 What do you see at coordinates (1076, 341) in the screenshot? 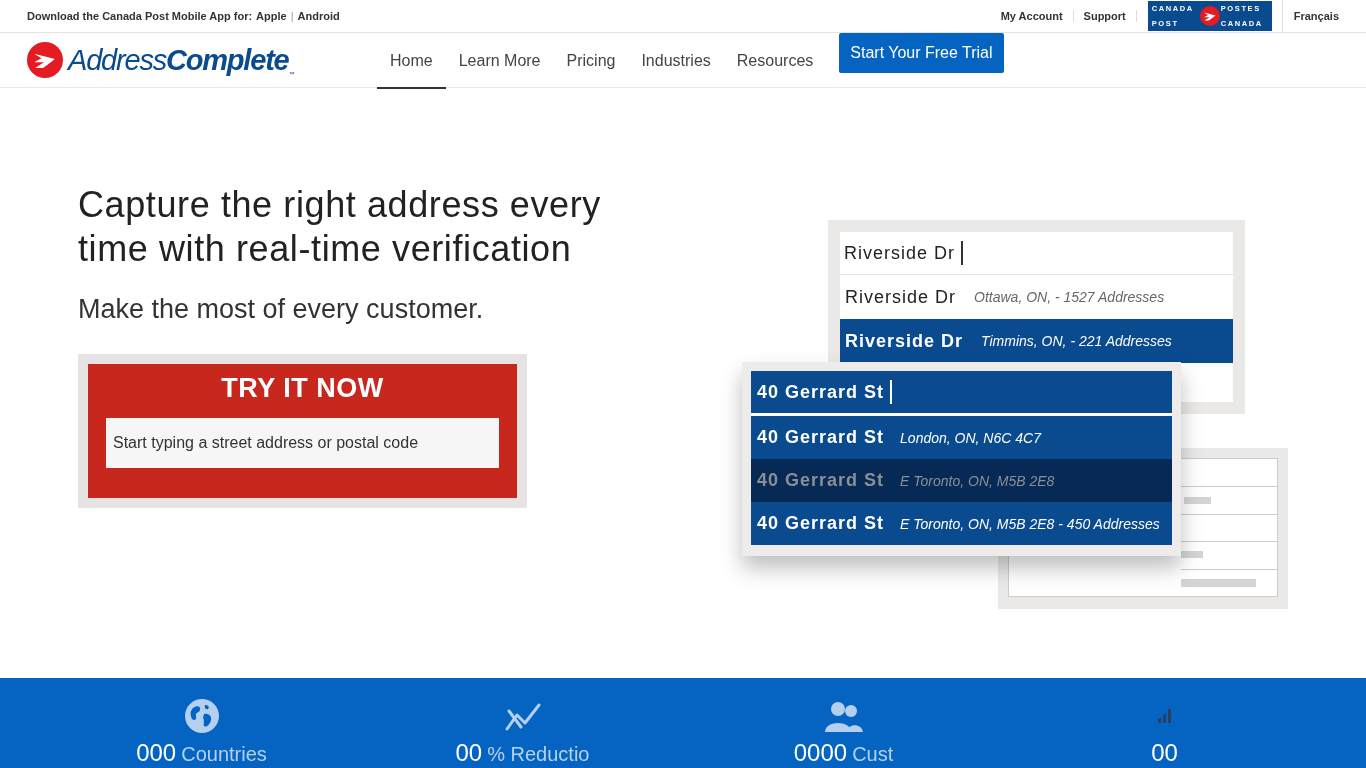
I see `location-text: Timmins, ON, - 221 Addresses` at bounding box center [1076, 341].